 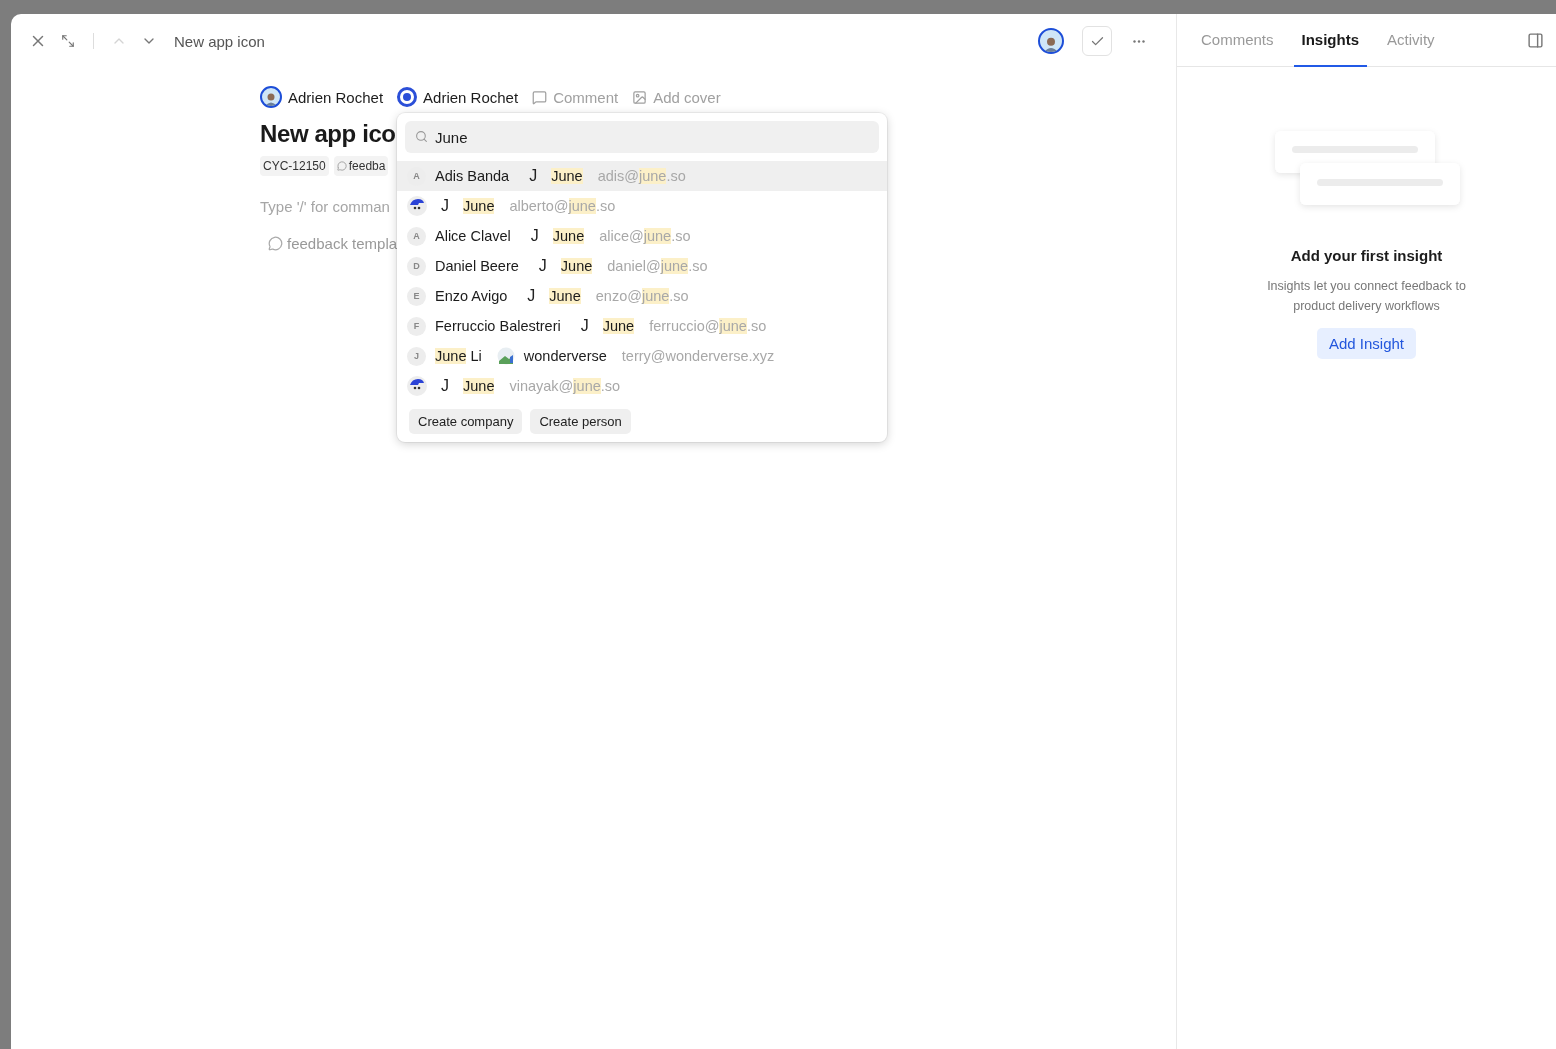 I want to click on side-panel-icon, so click(x=1535, y=40).